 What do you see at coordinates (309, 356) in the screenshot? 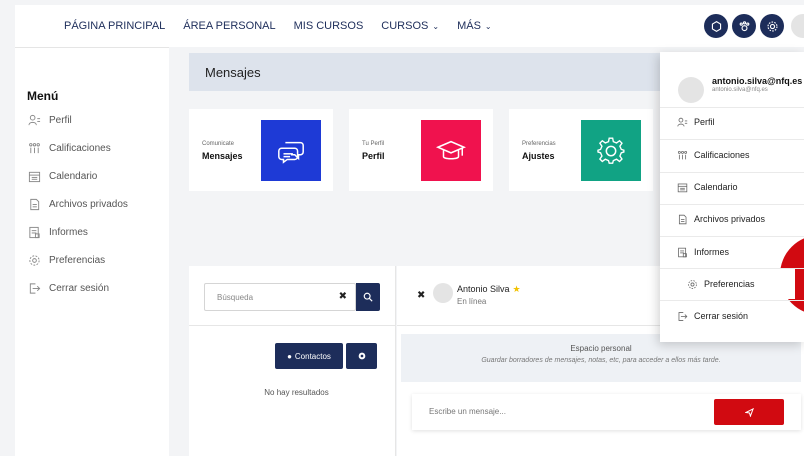
I see `contacts-button: ● Contactos` at bounding box center [309, 356].